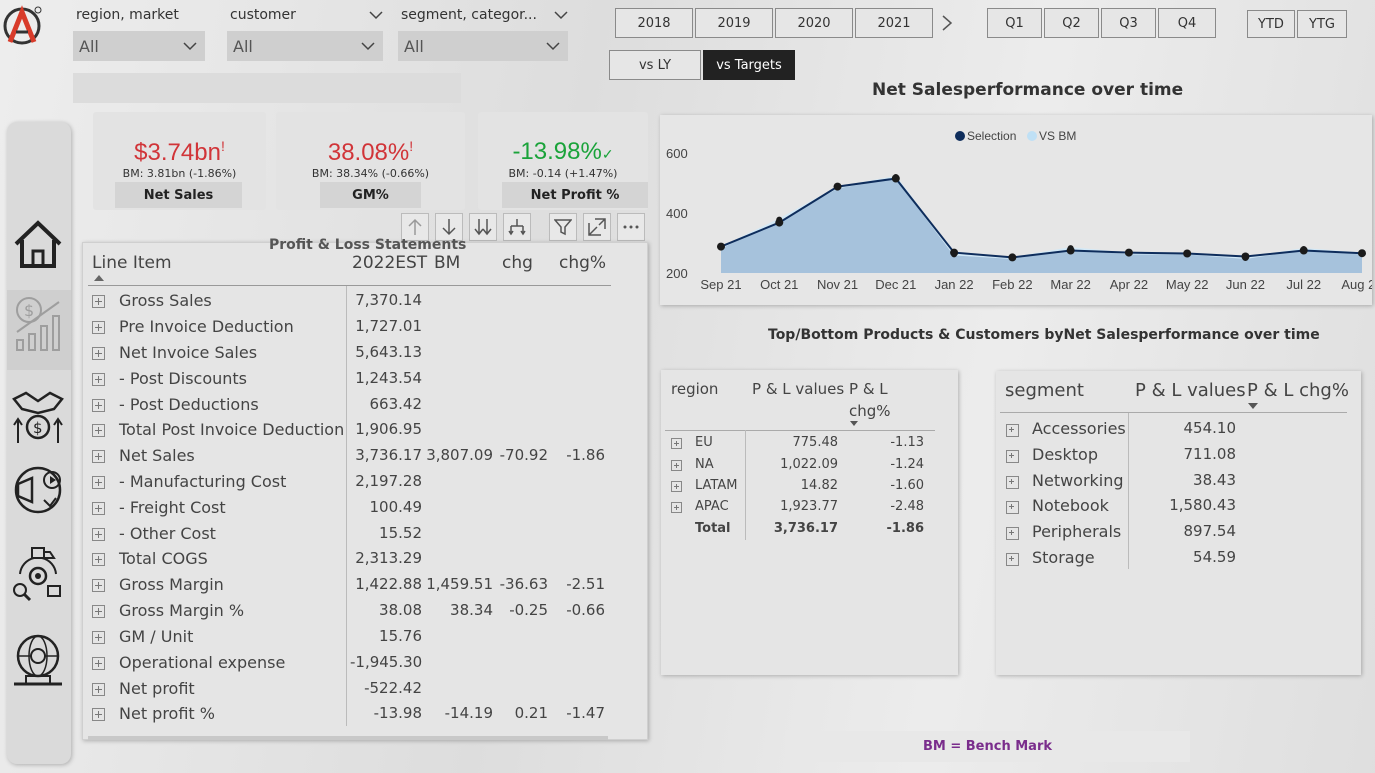 The height and width of the screenshot is (773, 1375). I want to click on home-icon, so click(38, 244).